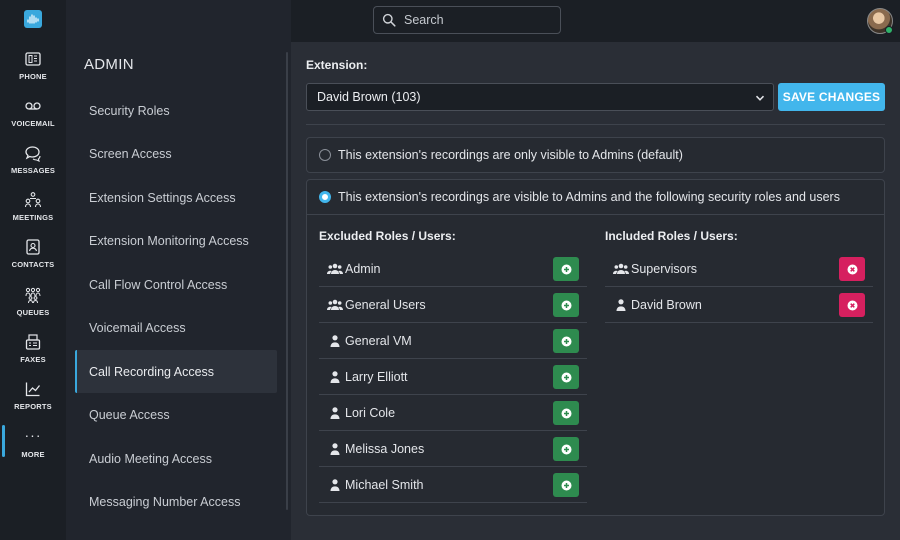 The width and height of the screenshot is (900, 540). What do you see at coordinates (287, 281) in the screenshot?
I see `admin-scrollbar` at bounding box center [287, 281].